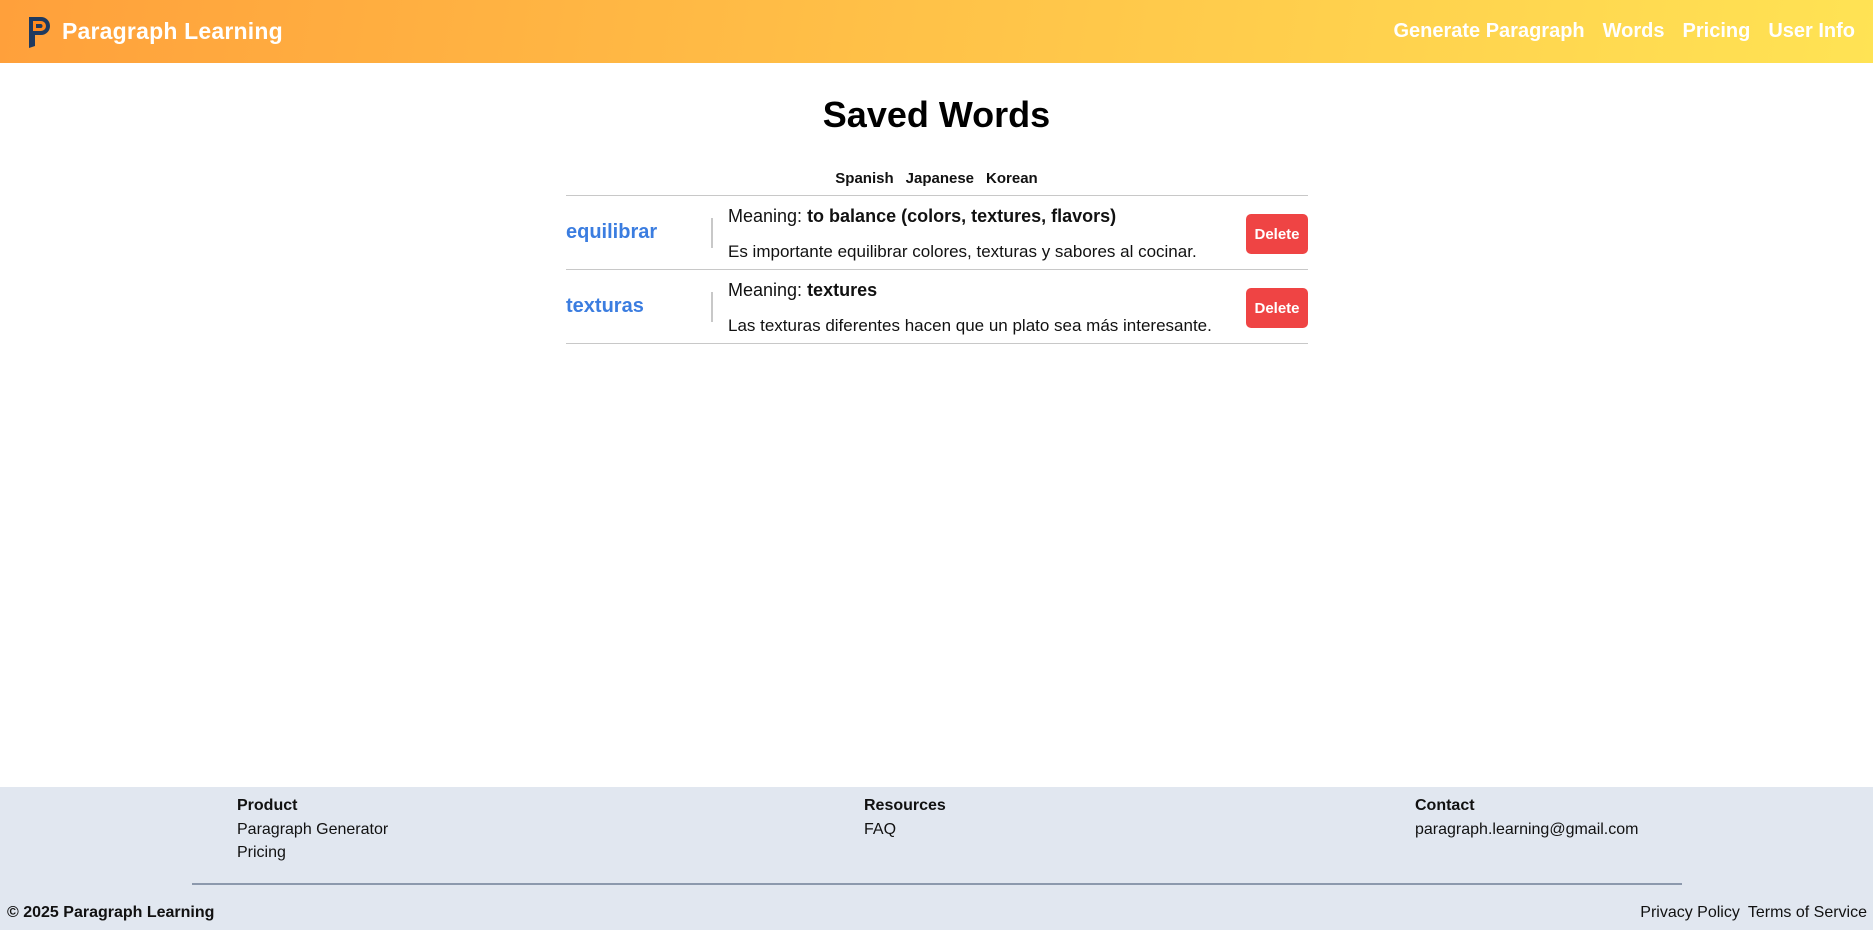 The image size is (1873, 930). I want to click on footer-resources-column: Resources FAQ, so click(905, 820).